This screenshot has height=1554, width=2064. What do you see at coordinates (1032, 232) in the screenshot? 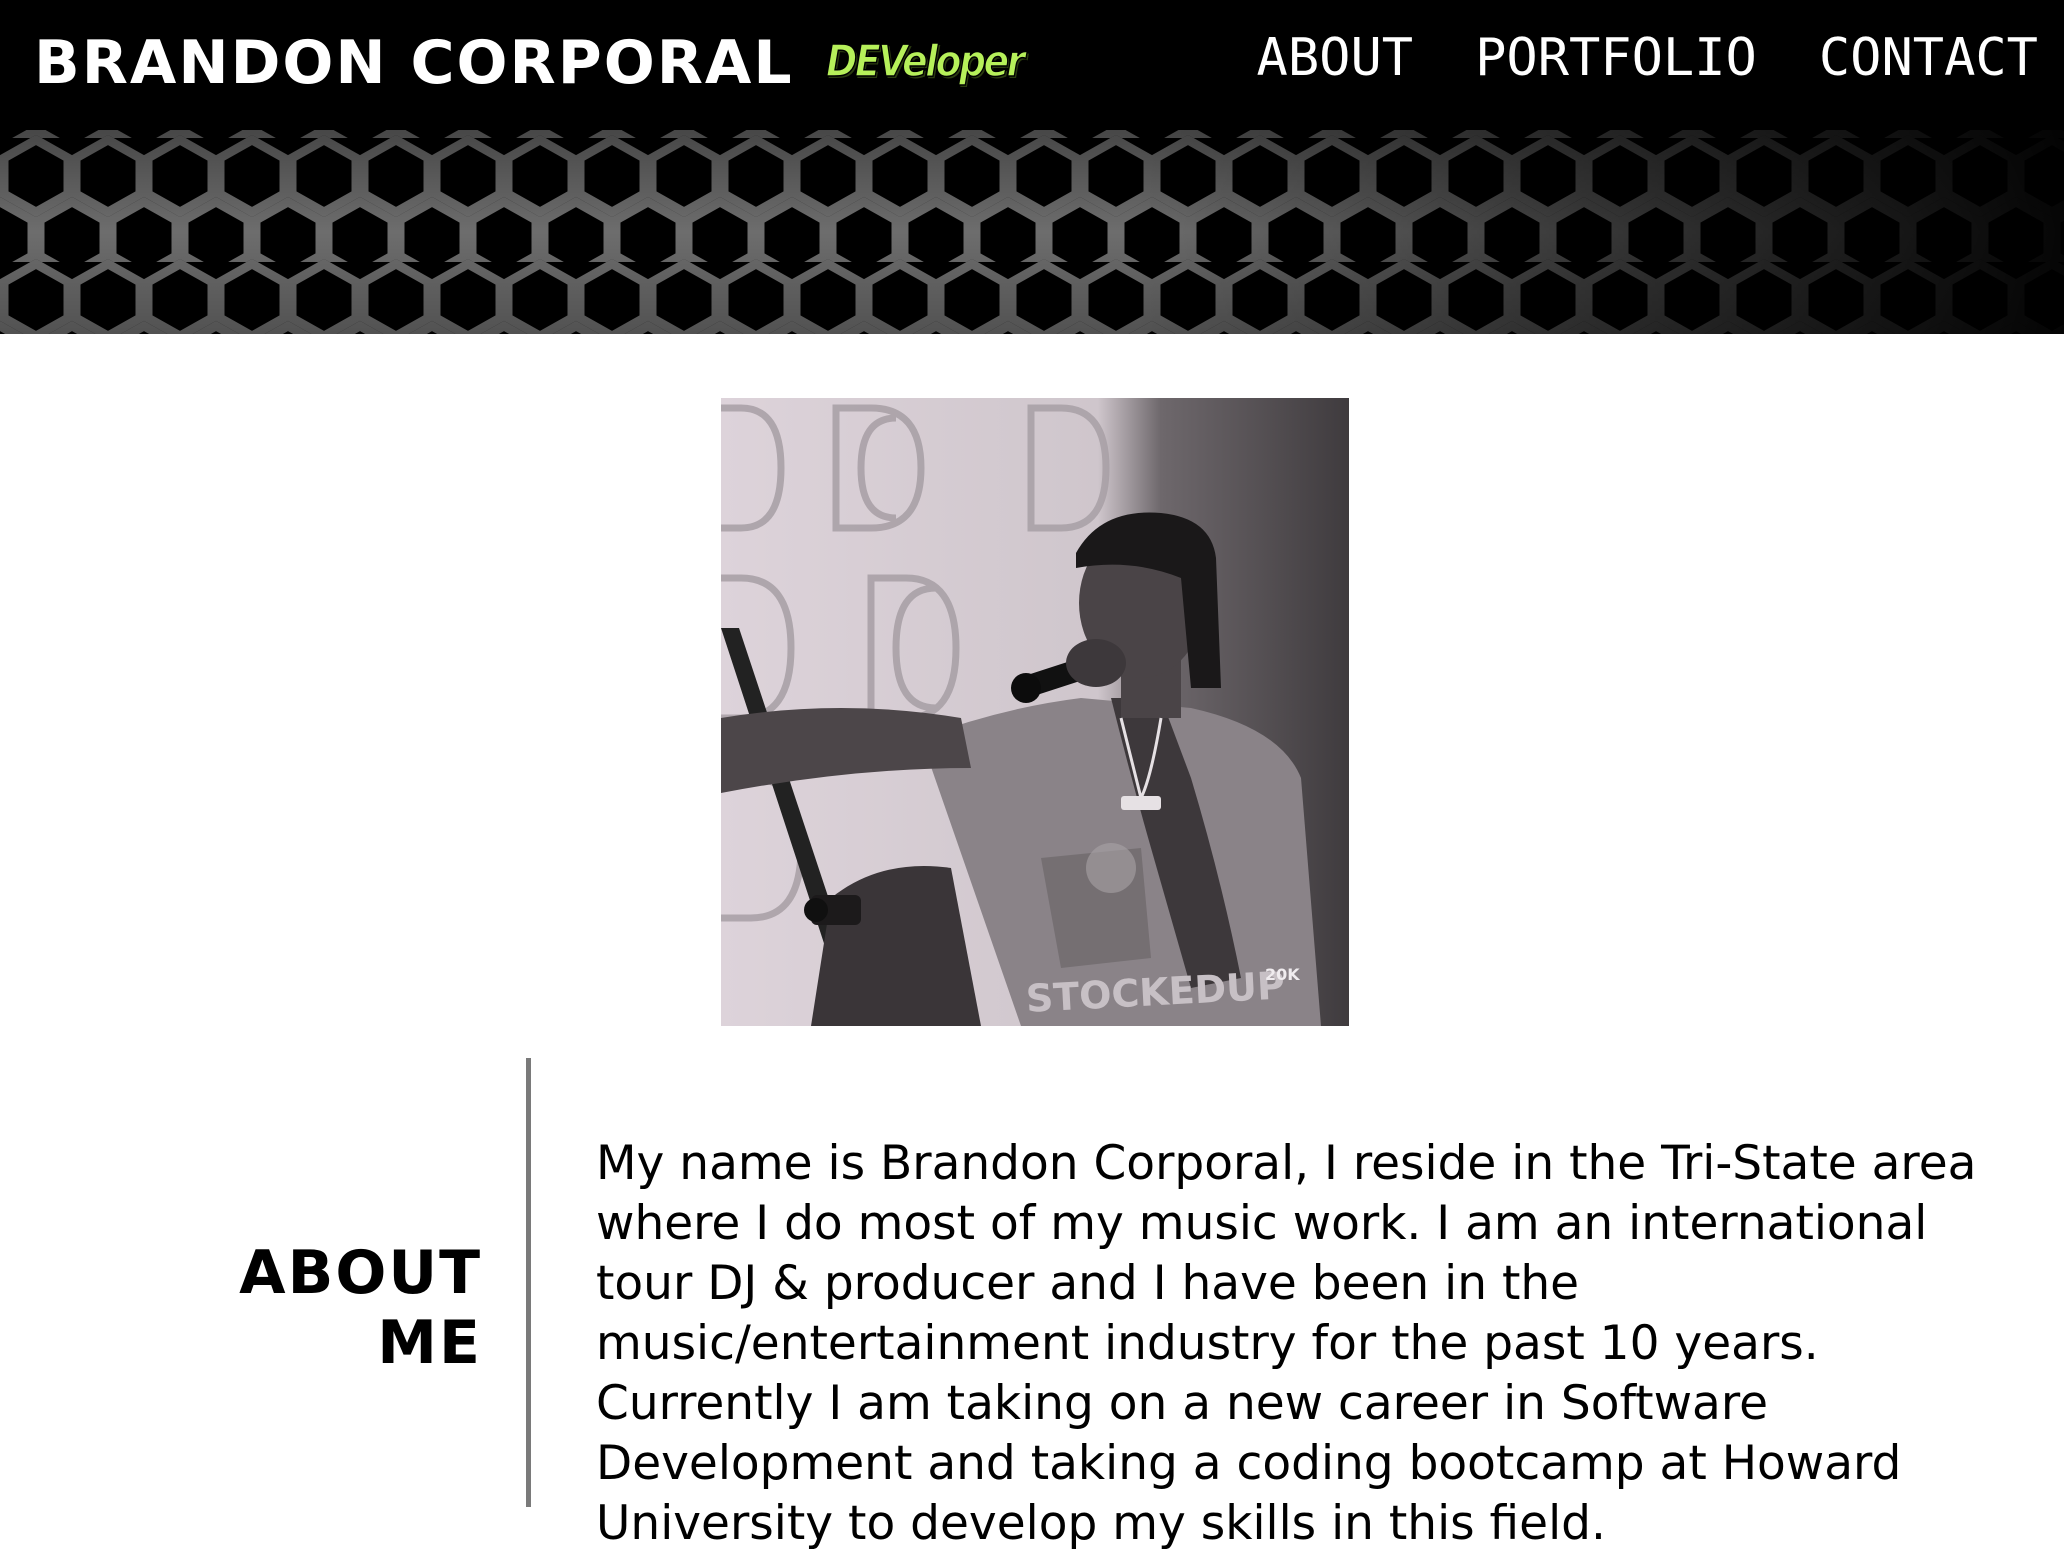
I see `hexagon-mesh-banner` at bounding box center [1032, 232].